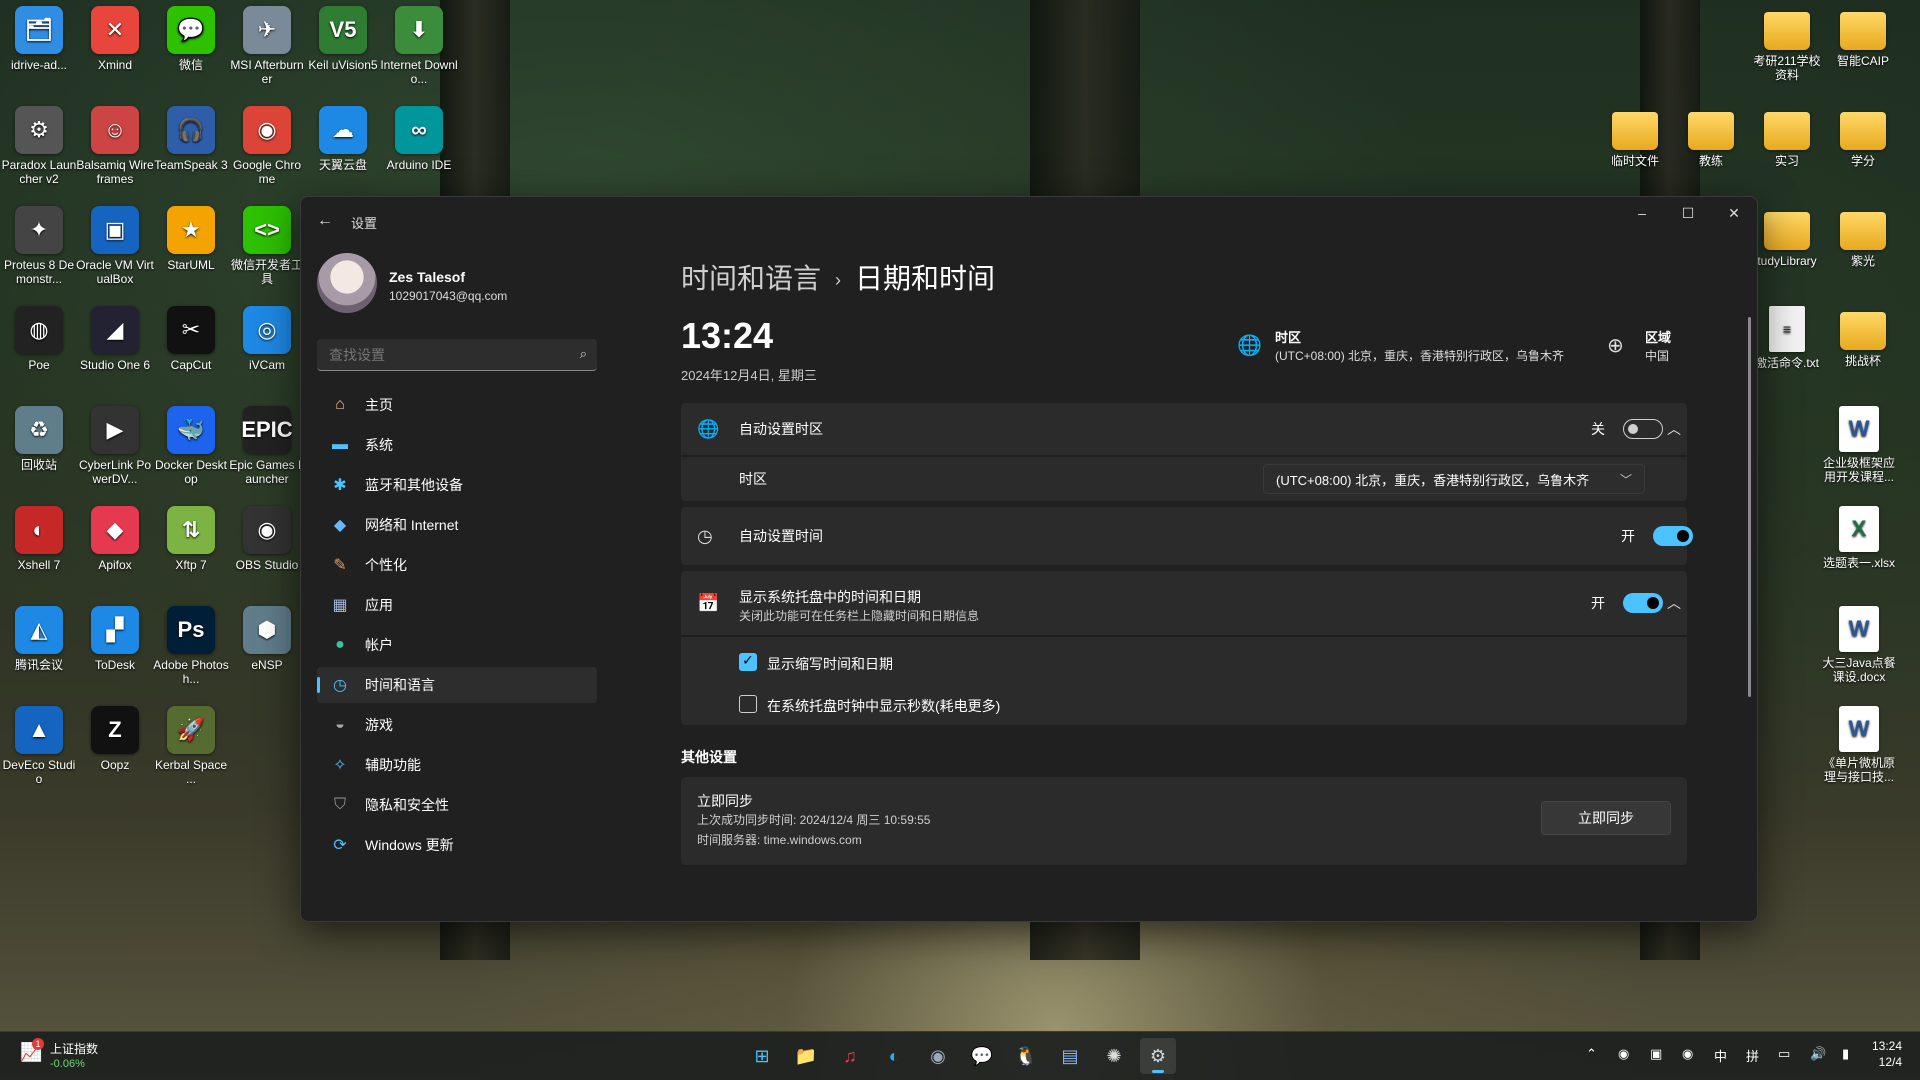 This screenshot has height=1080, width=1920. Describe the element at coordinates (748, 661) in the screenshot. I see `short-date-checkbox` at that location.